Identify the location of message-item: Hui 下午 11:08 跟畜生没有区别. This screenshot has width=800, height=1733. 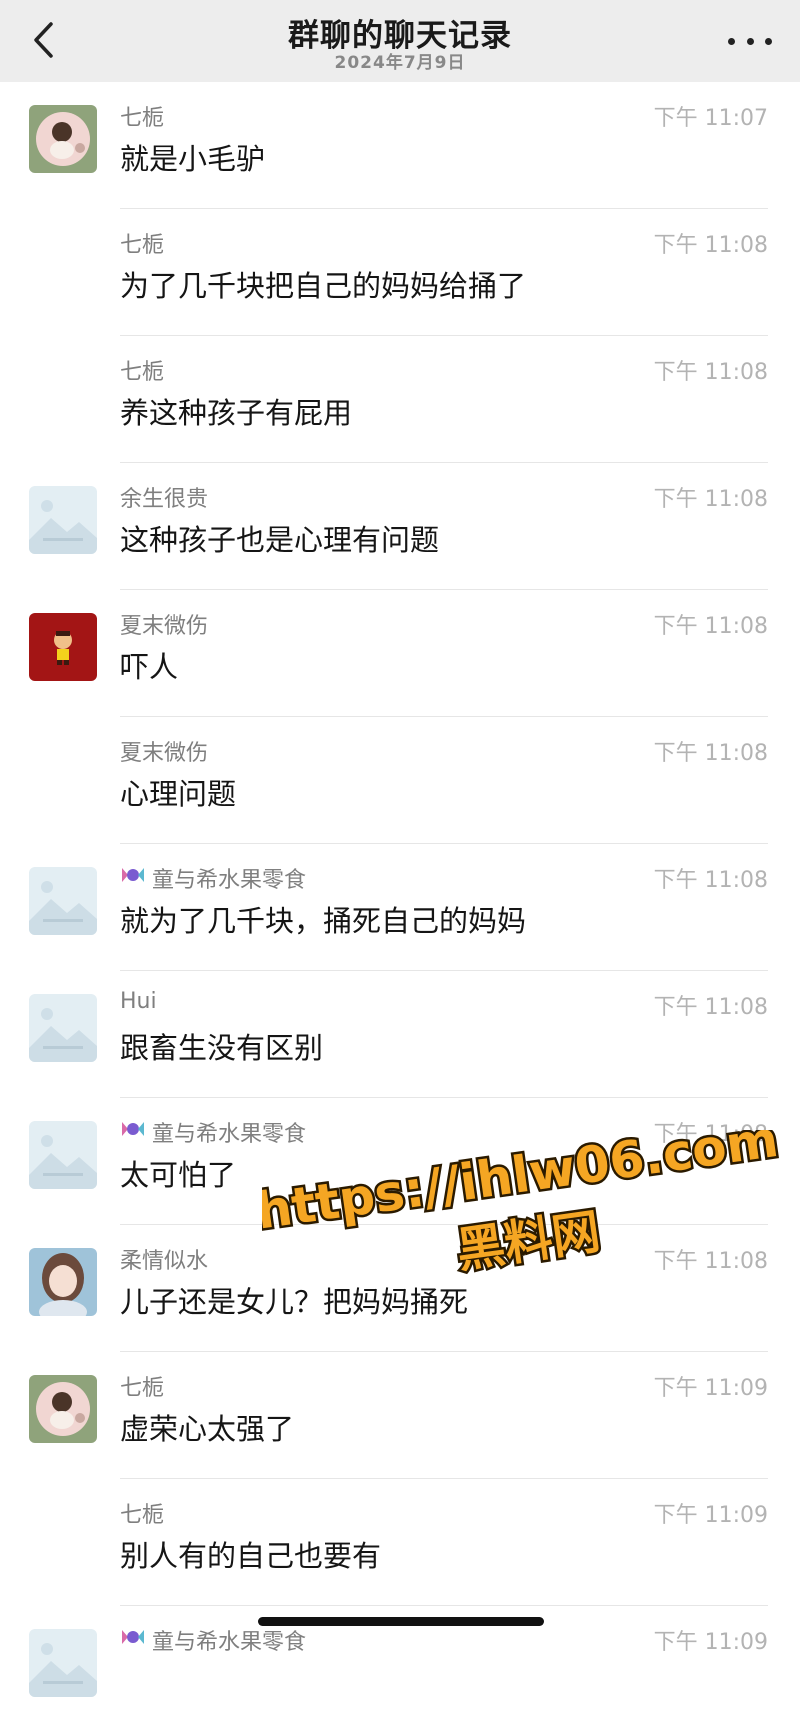
(400, 1034).